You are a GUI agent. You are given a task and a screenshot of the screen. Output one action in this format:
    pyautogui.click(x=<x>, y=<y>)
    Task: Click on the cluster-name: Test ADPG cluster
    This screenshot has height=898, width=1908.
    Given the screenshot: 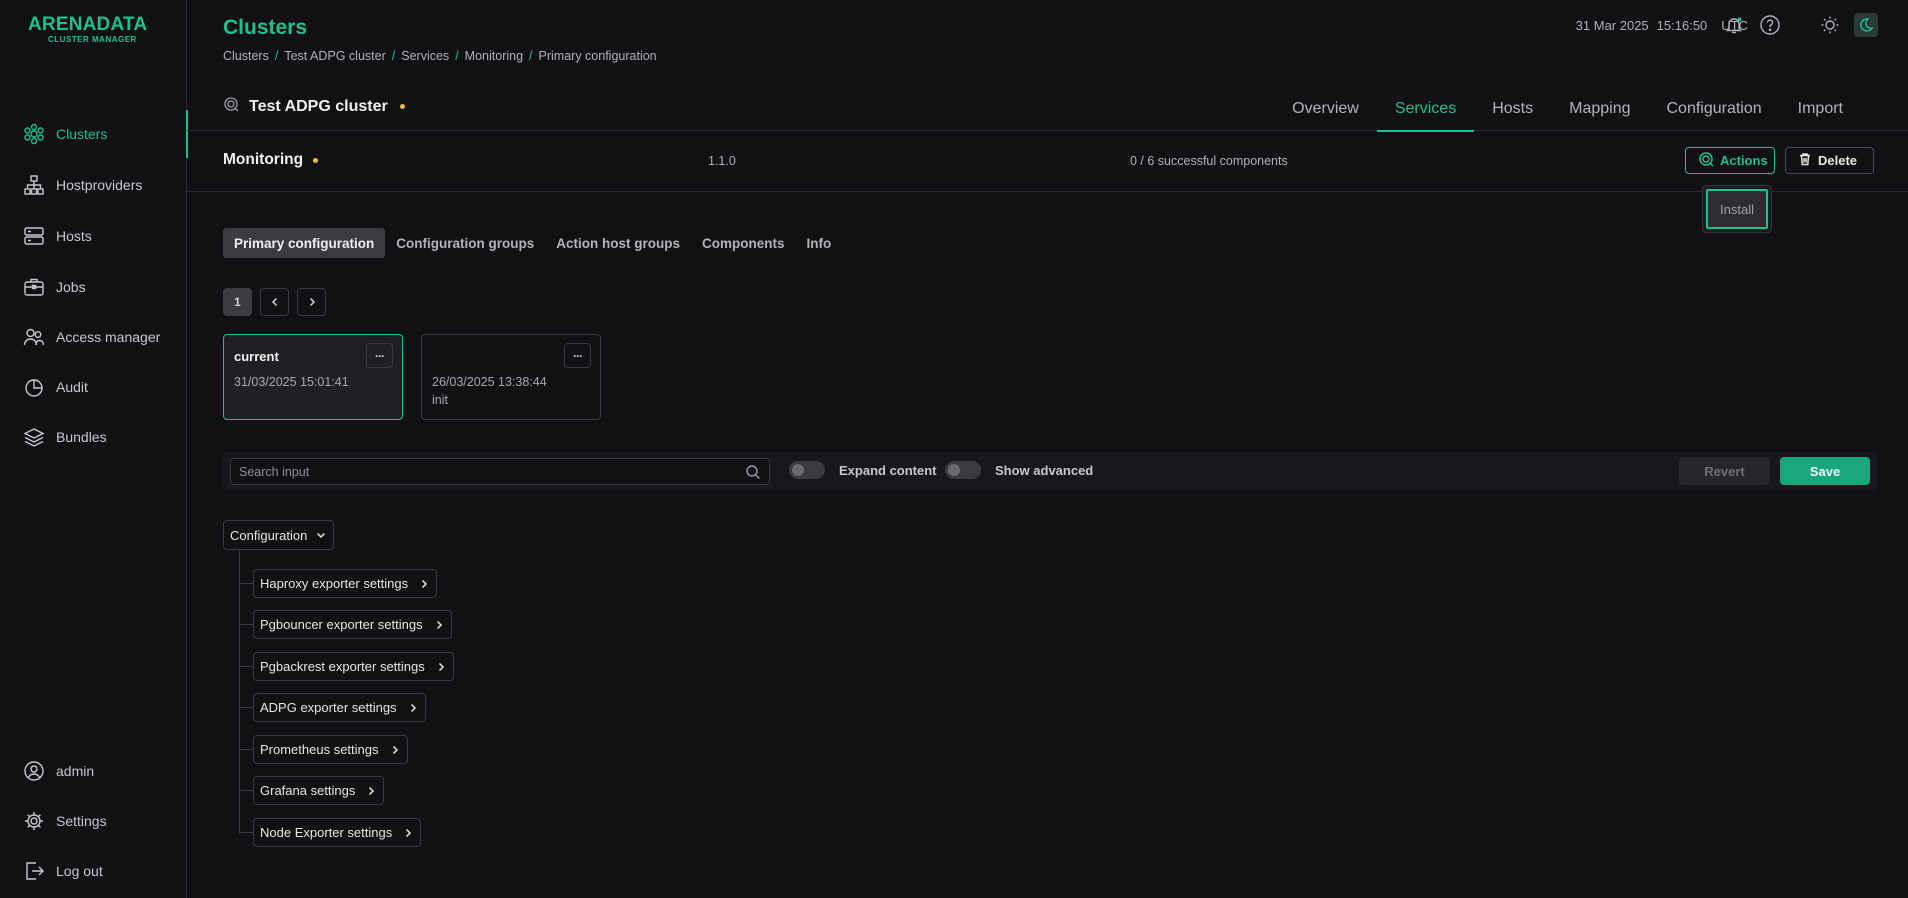 What is the action you would take?
    pyautogui.click(x=318, y=106)
    